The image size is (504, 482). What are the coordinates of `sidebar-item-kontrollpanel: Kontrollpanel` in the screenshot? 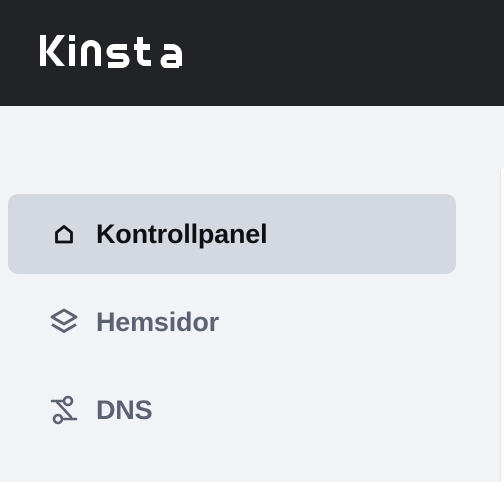 It's located at (232, 234).